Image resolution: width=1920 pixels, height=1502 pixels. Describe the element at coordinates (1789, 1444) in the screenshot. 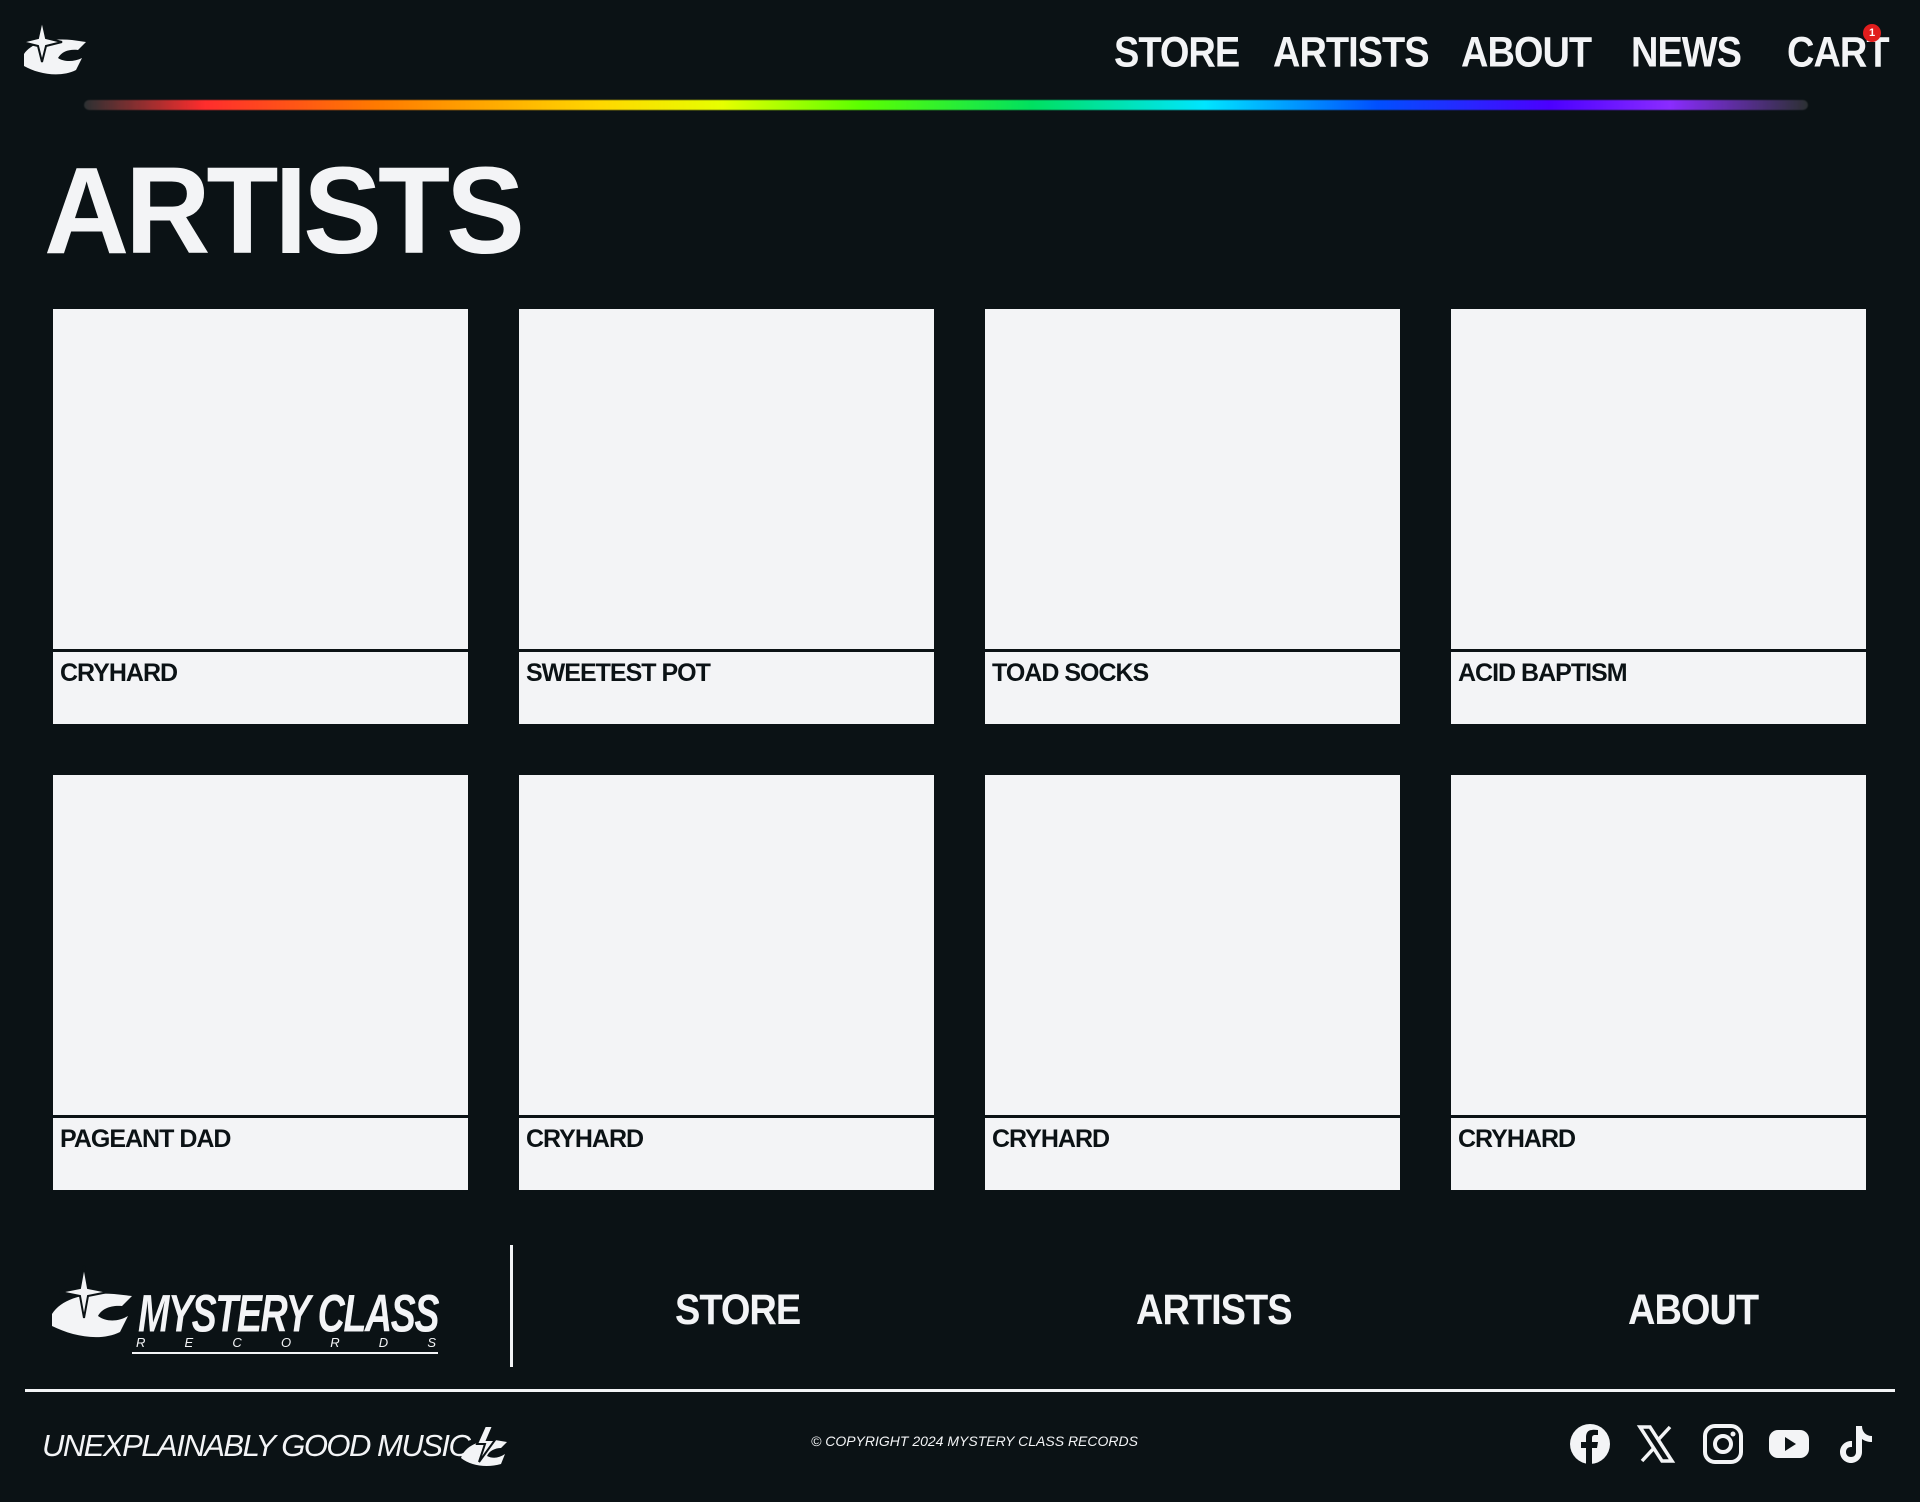

I see `youtube-icon` at that location.